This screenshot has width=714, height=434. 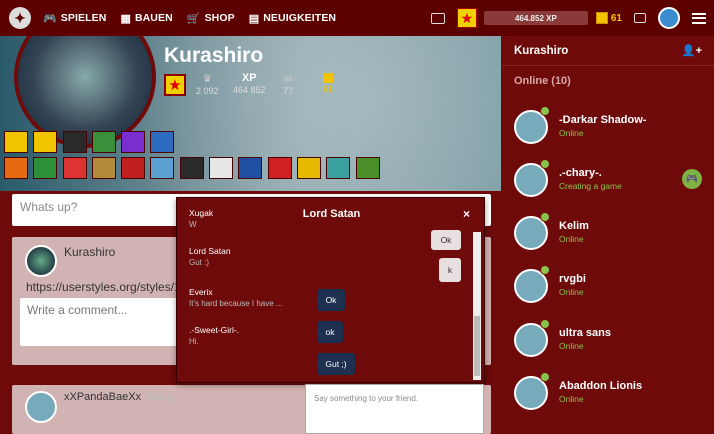 What do you see at coordinates (614, 128) in the screenshot?
I see `friend-item: -Darkar Shadow- Online` at bounding box center [614, 128].